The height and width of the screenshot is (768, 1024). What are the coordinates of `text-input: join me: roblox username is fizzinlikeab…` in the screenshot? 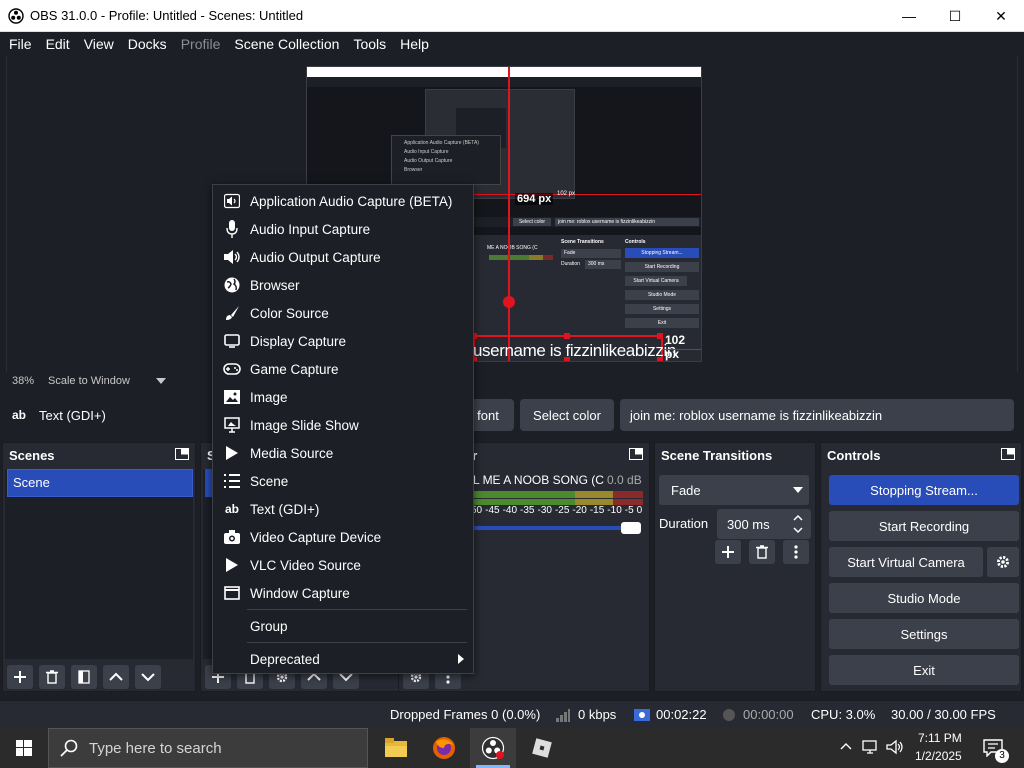 It's located at (817, 415).